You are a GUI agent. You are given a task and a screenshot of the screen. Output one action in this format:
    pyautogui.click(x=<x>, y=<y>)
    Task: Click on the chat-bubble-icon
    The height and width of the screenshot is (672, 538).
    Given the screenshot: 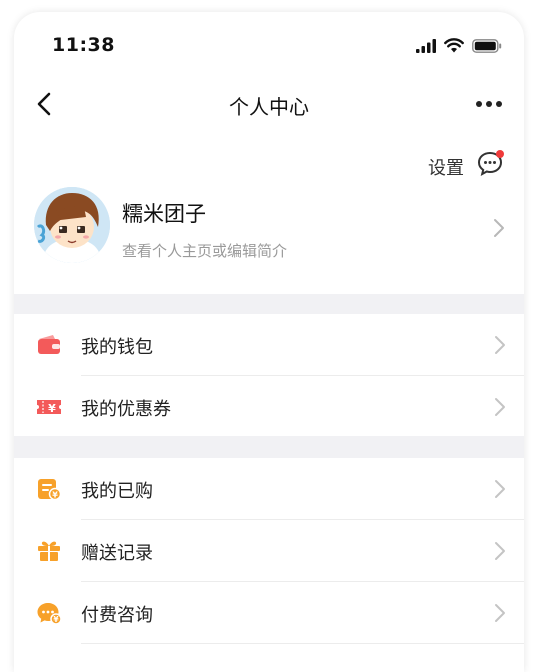 What is the action you would take?
    pyautogui.click(x=490, y=163)
    